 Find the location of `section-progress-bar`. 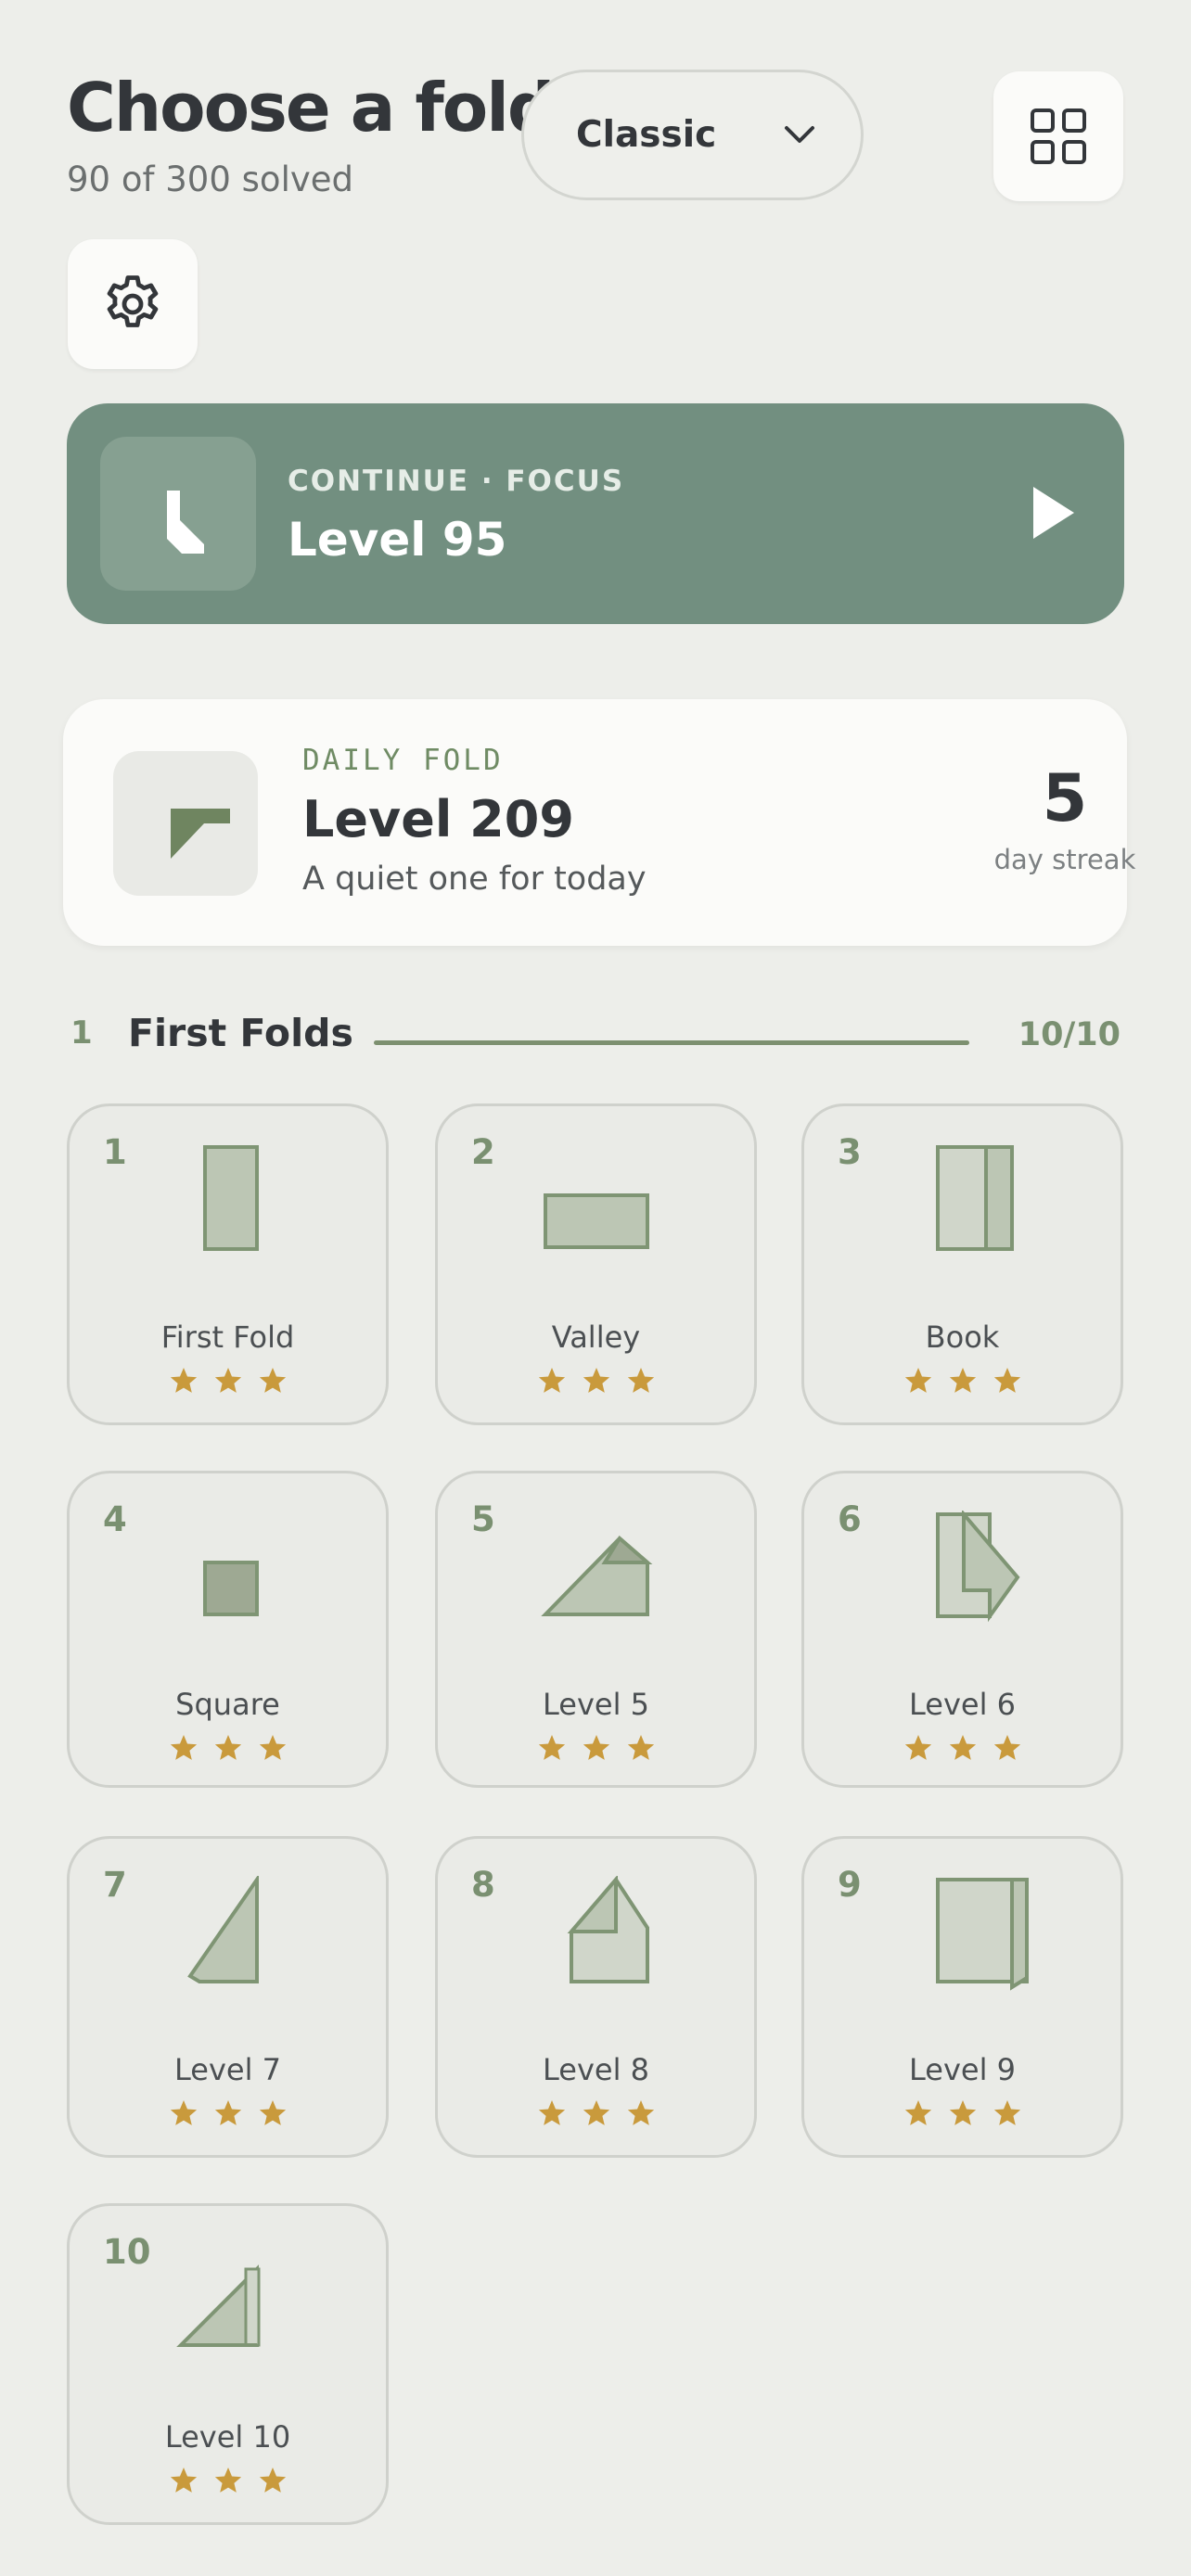

section-progress-bar is located at coordinates (671, 1042).